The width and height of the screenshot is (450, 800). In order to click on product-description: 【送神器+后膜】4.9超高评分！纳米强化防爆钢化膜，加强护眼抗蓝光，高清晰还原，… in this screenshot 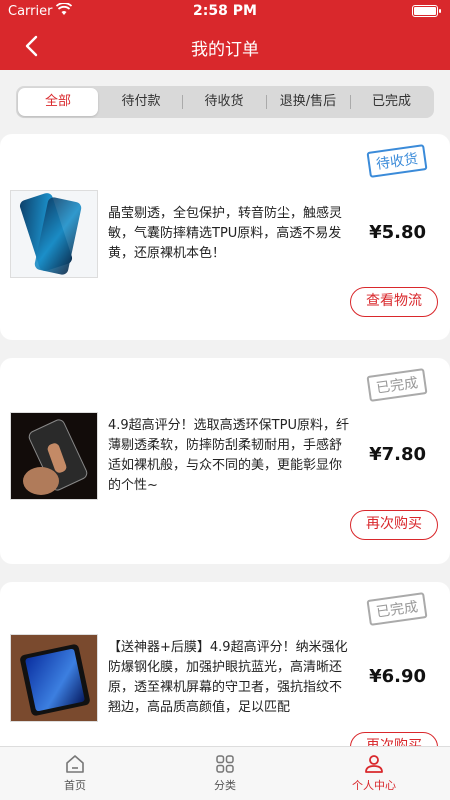, I will do `click(228, 677)`.